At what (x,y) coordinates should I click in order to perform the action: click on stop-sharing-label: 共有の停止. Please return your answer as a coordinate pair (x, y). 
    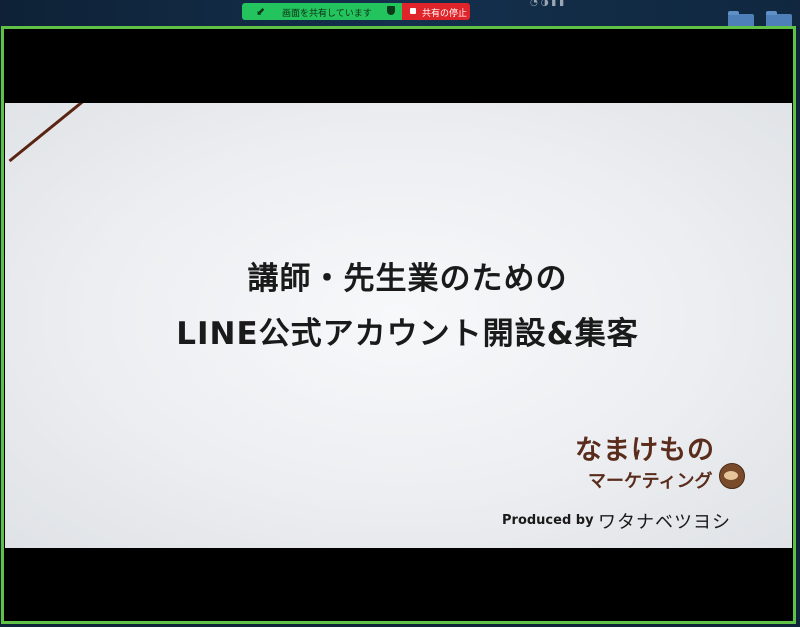
    Looking at the image, I should click on (445, 14).